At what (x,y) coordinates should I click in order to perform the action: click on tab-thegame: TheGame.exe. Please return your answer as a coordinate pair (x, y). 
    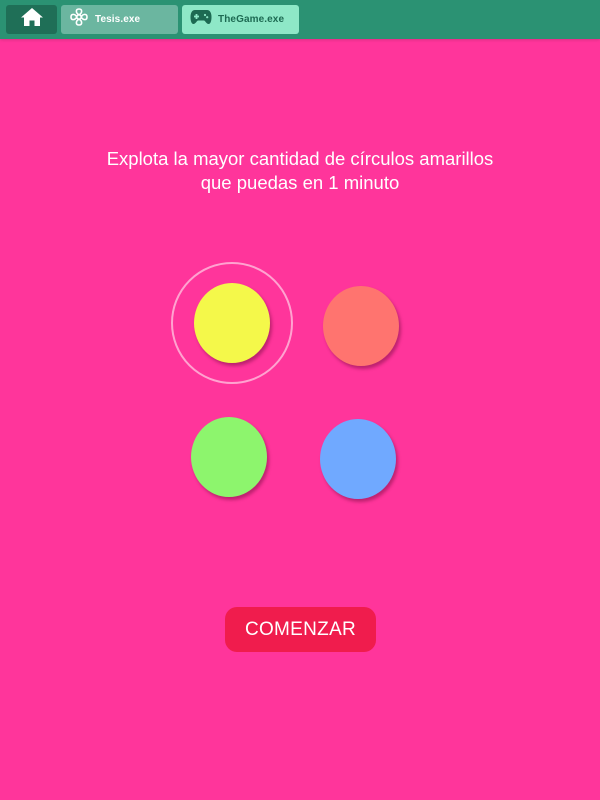
    Looking at the image, I should click on (240, 19).